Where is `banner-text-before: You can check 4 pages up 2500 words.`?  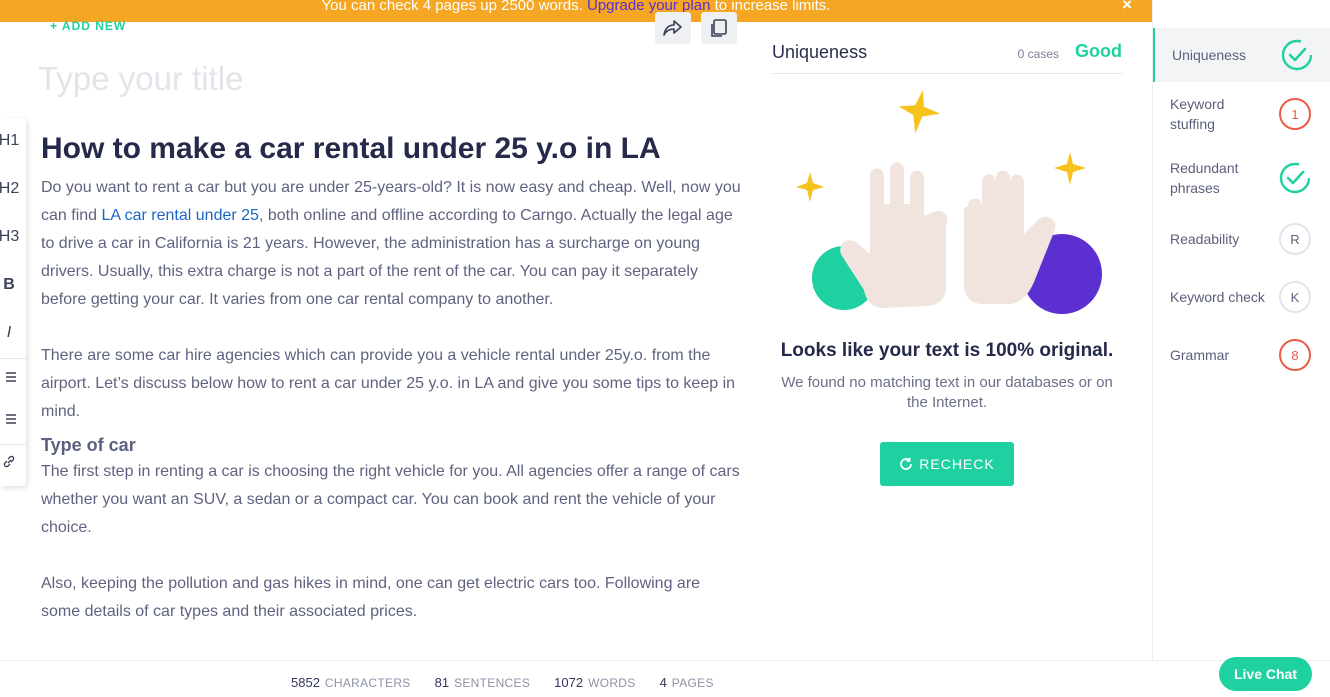
banner-text-before: You can check 4 pages up 2500 words. is located at coordinates (452, 7).